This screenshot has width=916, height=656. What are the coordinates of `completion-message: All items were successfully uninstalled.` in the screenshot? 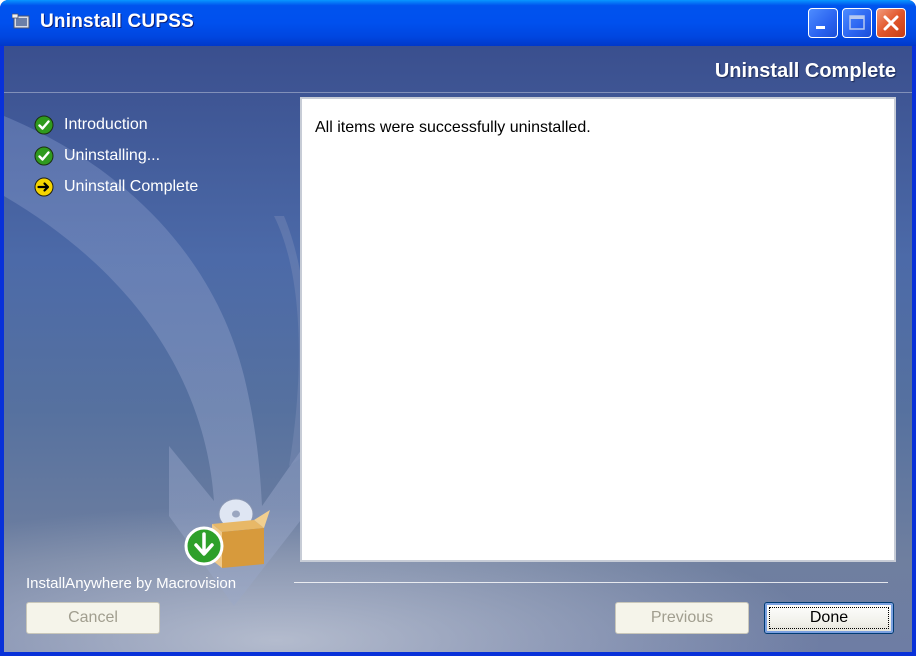 It's located at (453, 127).